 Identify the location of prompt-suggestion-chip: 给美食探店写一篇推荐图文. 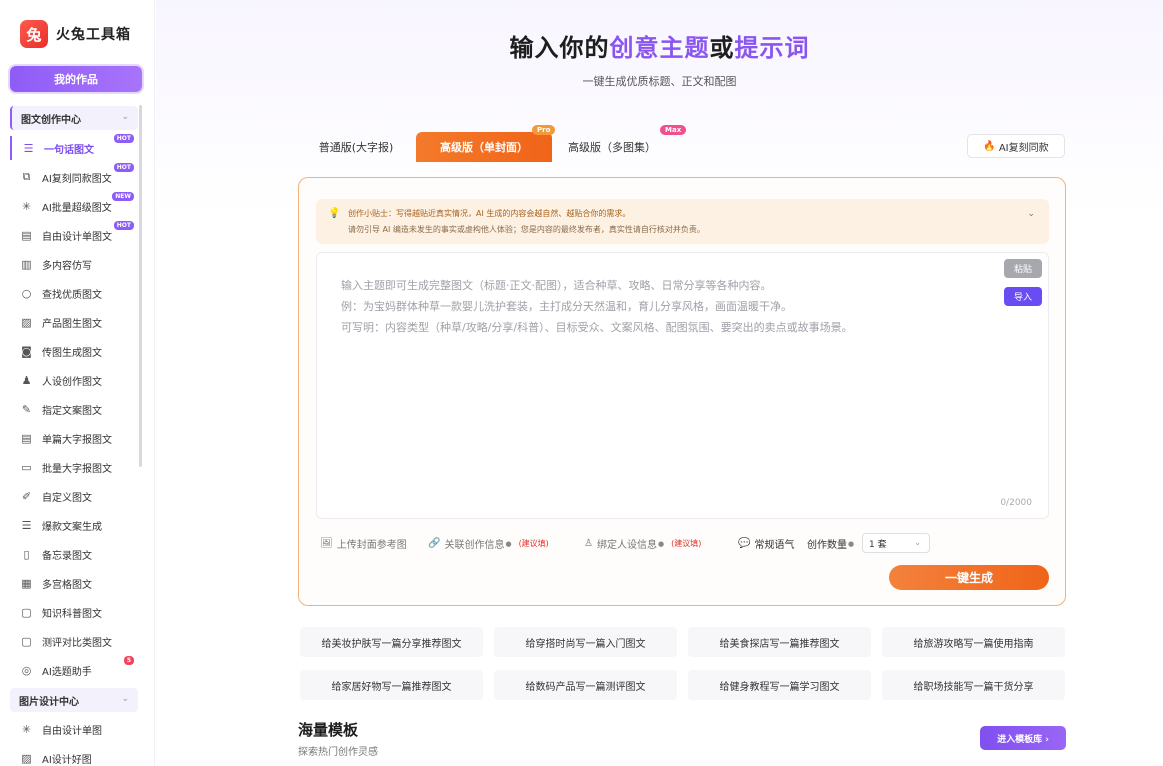
(779, 642).